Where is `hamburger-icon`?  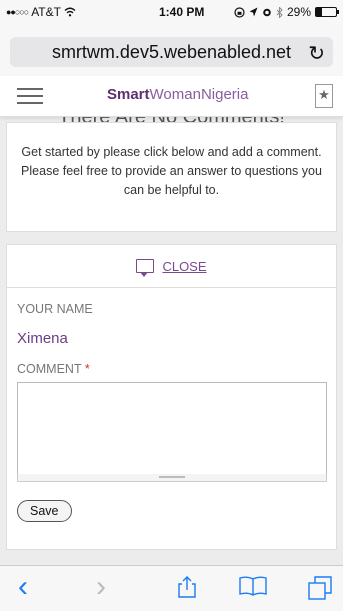
hamburger-icon is located at coordinates (30, 96).